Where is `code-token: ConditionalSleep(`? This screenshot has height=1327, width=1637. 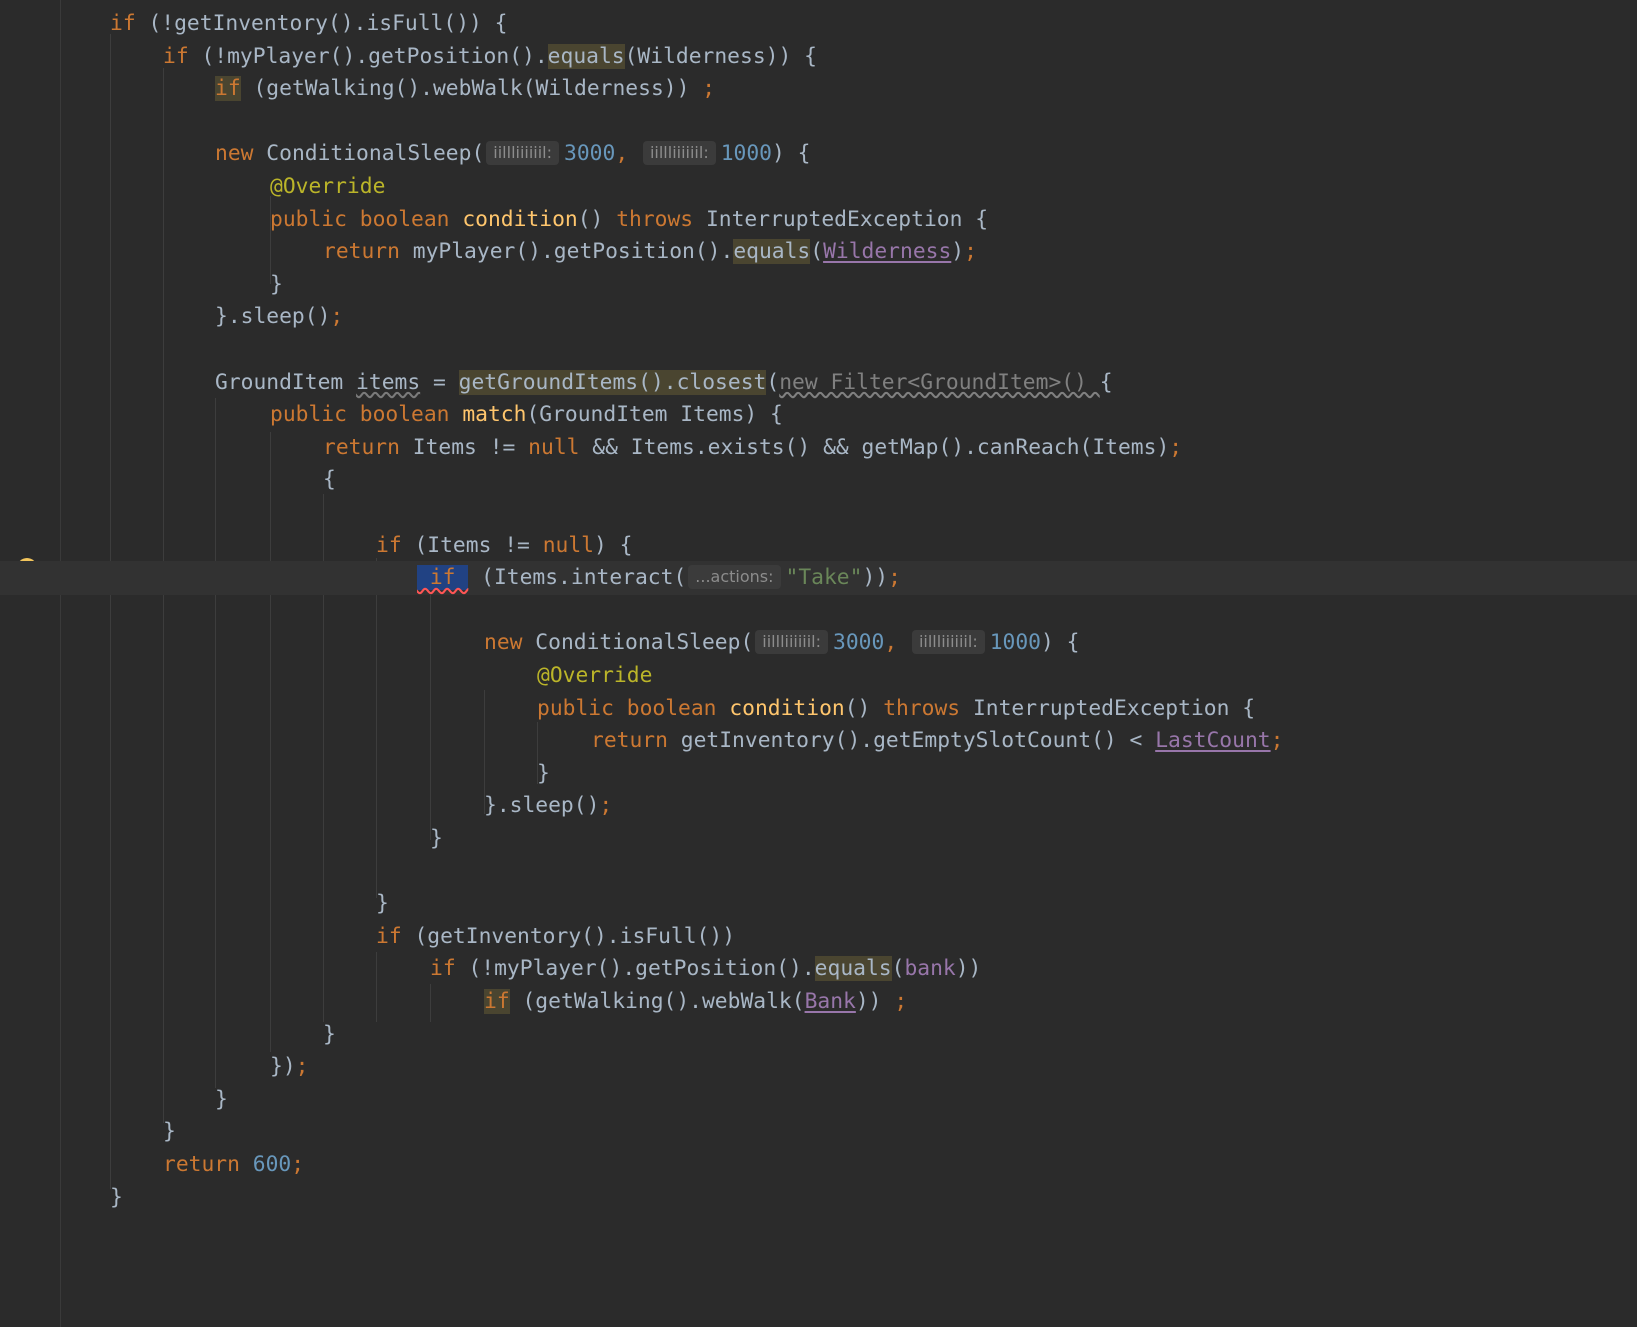 code-token: ConditionalSleep( is located at coordinates (375, 154).